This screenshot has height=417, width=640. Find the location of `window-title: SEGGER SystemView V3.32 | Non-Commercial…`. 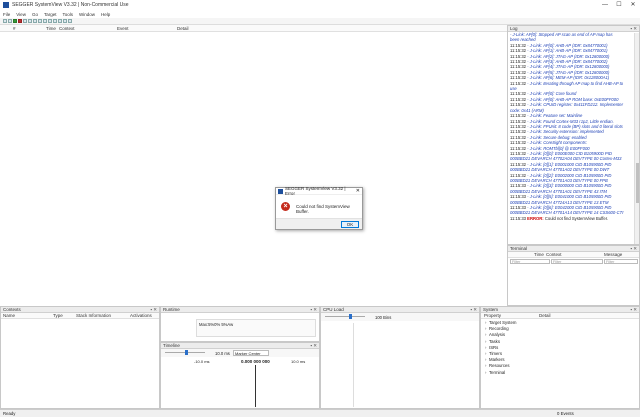

window-title: SEGGER SystemView V3.32 | Non-Commercial… is located at coordinates (70, 5).